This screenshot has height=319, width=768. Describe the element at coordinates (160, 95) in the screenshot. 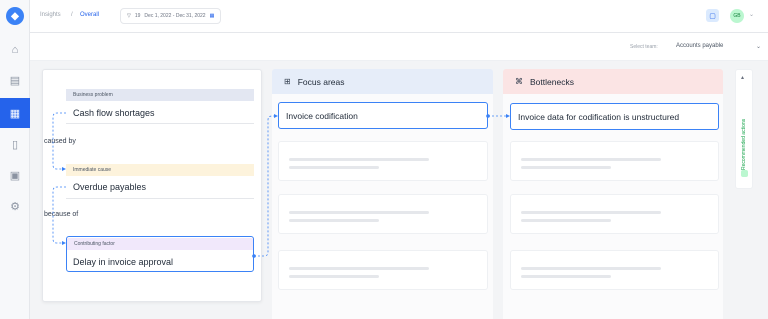

I see `business-problem-tag: Business problem` at that location.